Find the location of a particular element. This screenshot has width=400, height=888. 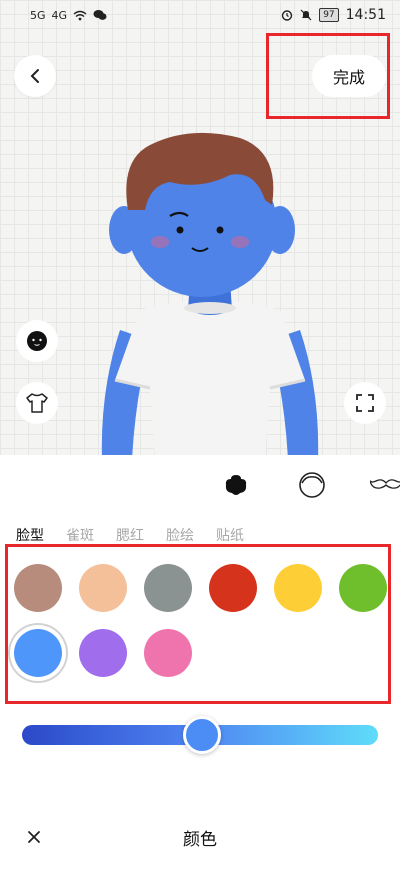

status-bar: 5G 4G 97 14:51 is located at coordinates (200, 15).